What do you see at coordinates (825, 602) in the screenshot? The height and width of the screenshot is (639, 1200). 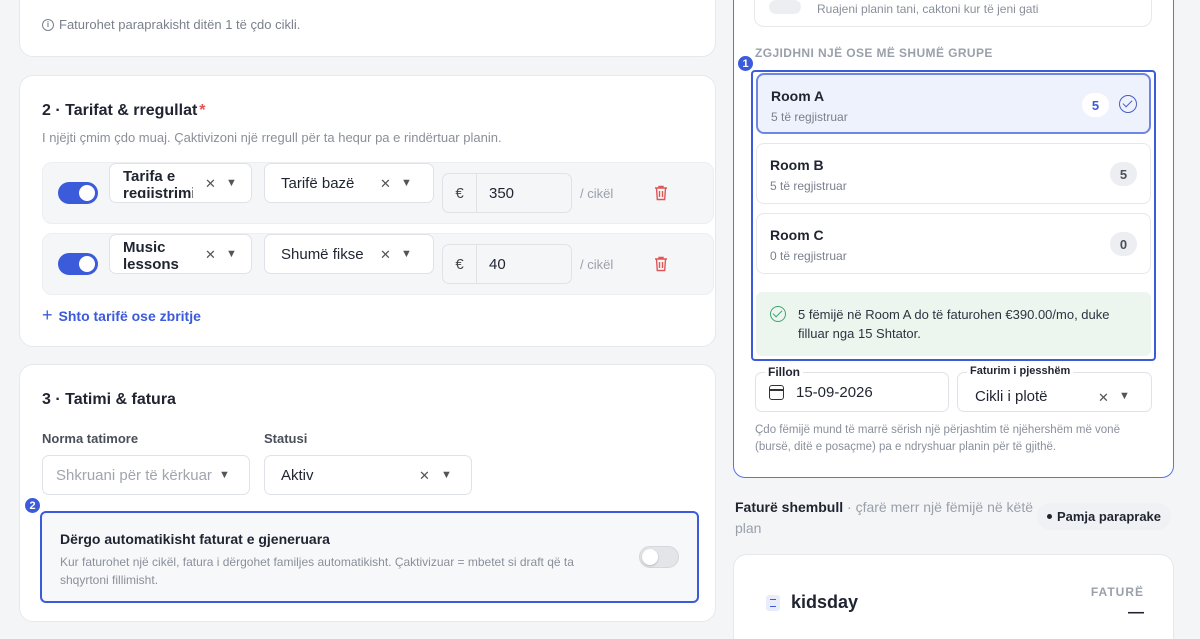 I see `brand-name: kidsday` at bounding box center [825, 602].